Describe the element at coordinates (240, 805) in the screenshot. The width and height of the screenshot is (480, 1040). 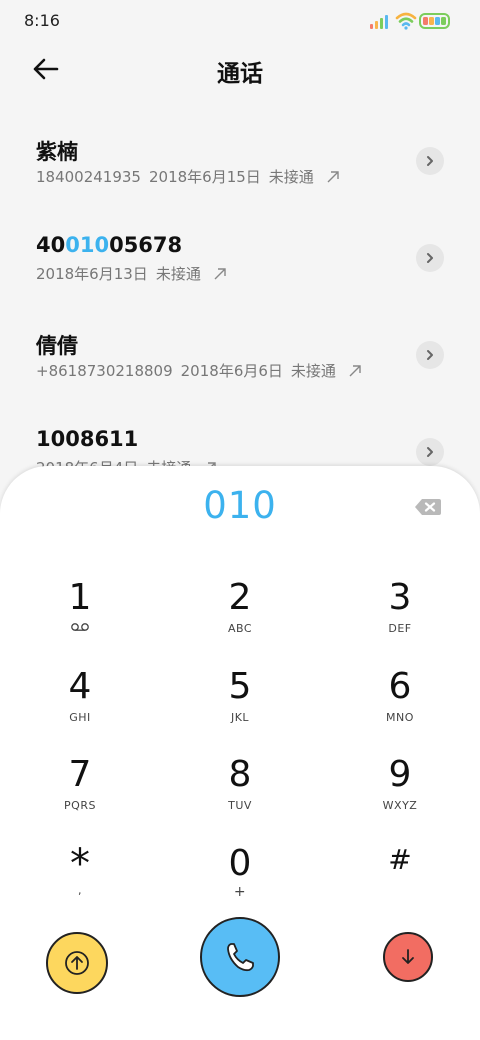
I see `key-letters: TUV` at that location.